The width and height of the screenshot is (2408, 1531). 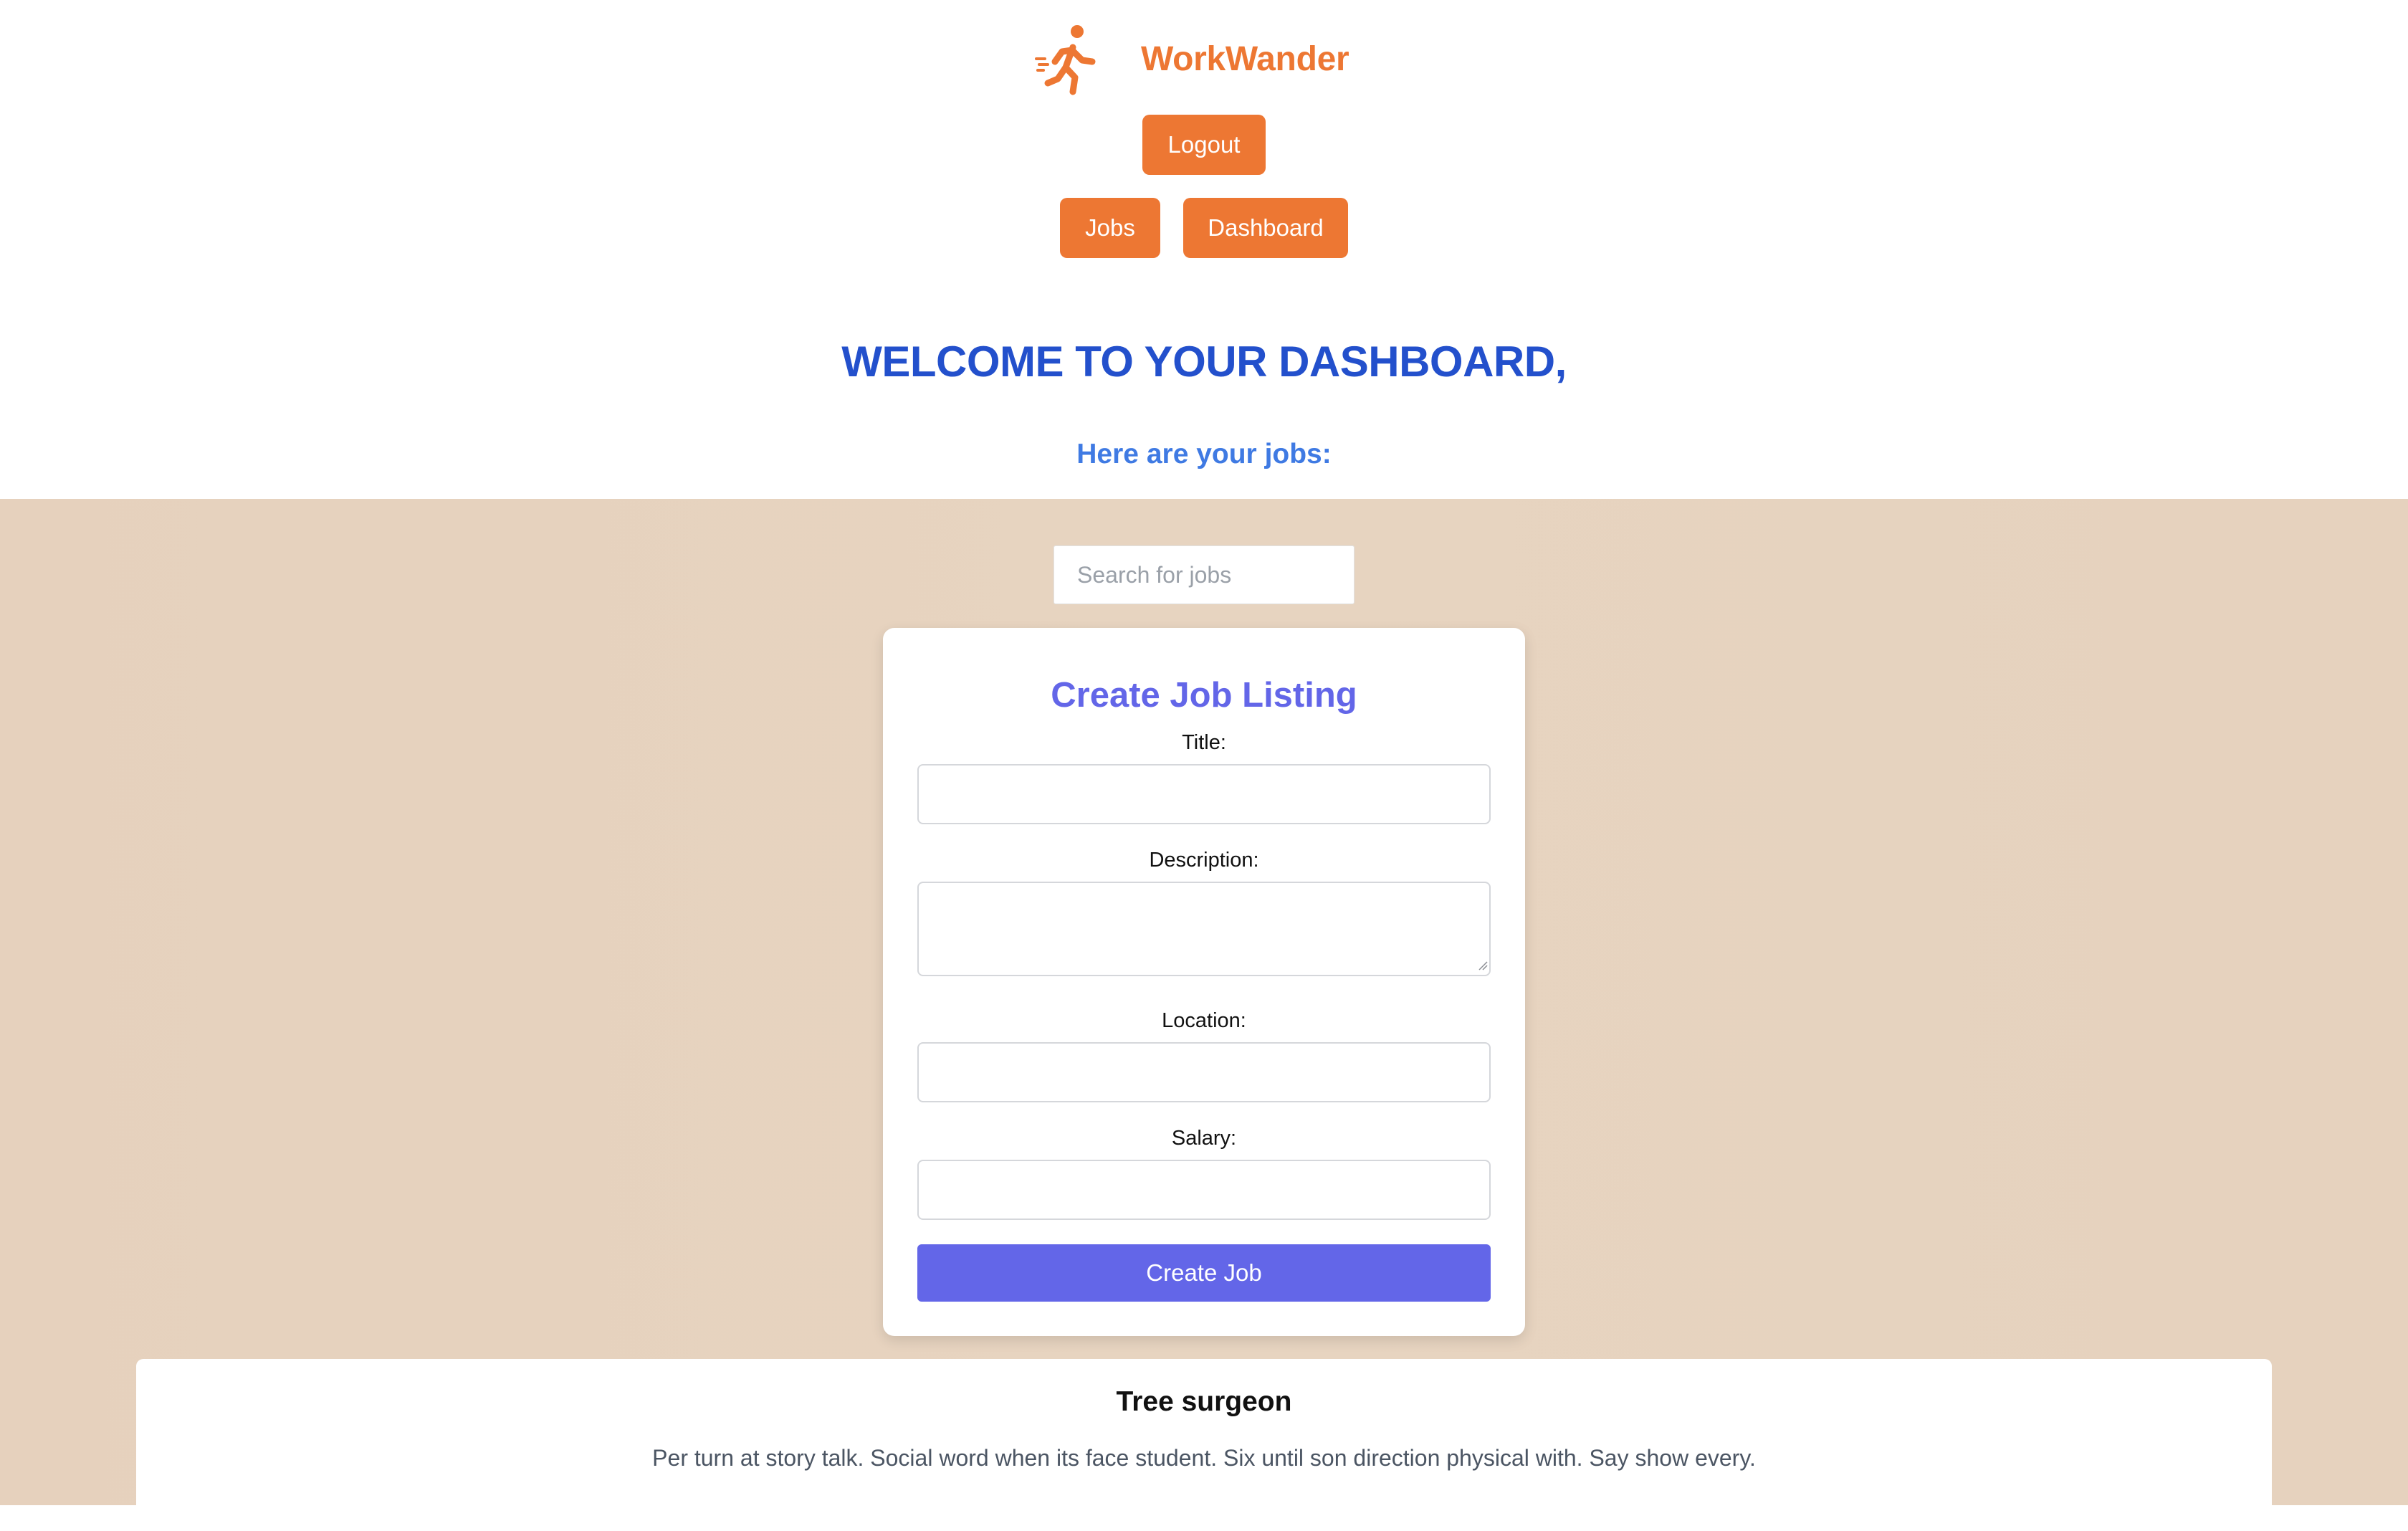 What do you see at coordinates (1204, 929) in the screenshot?
I see `description-field` at bounding box center [1204, 929].